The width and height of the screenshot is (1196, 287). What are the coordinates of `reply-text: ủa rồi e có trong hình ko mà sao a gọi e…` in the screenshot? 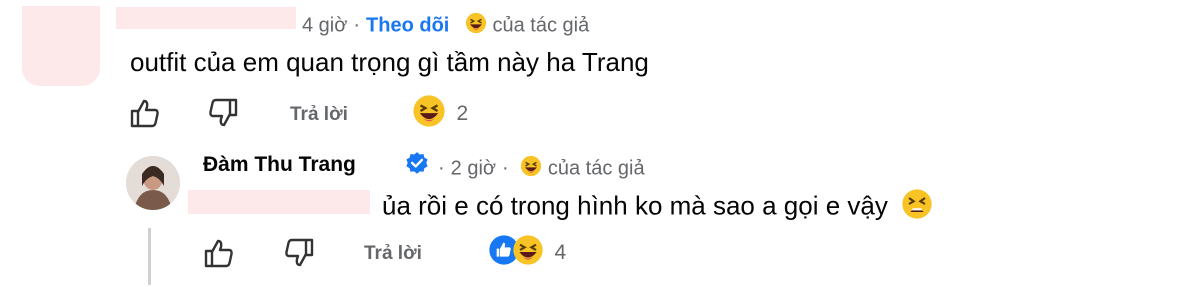 It's located at (657, 207).